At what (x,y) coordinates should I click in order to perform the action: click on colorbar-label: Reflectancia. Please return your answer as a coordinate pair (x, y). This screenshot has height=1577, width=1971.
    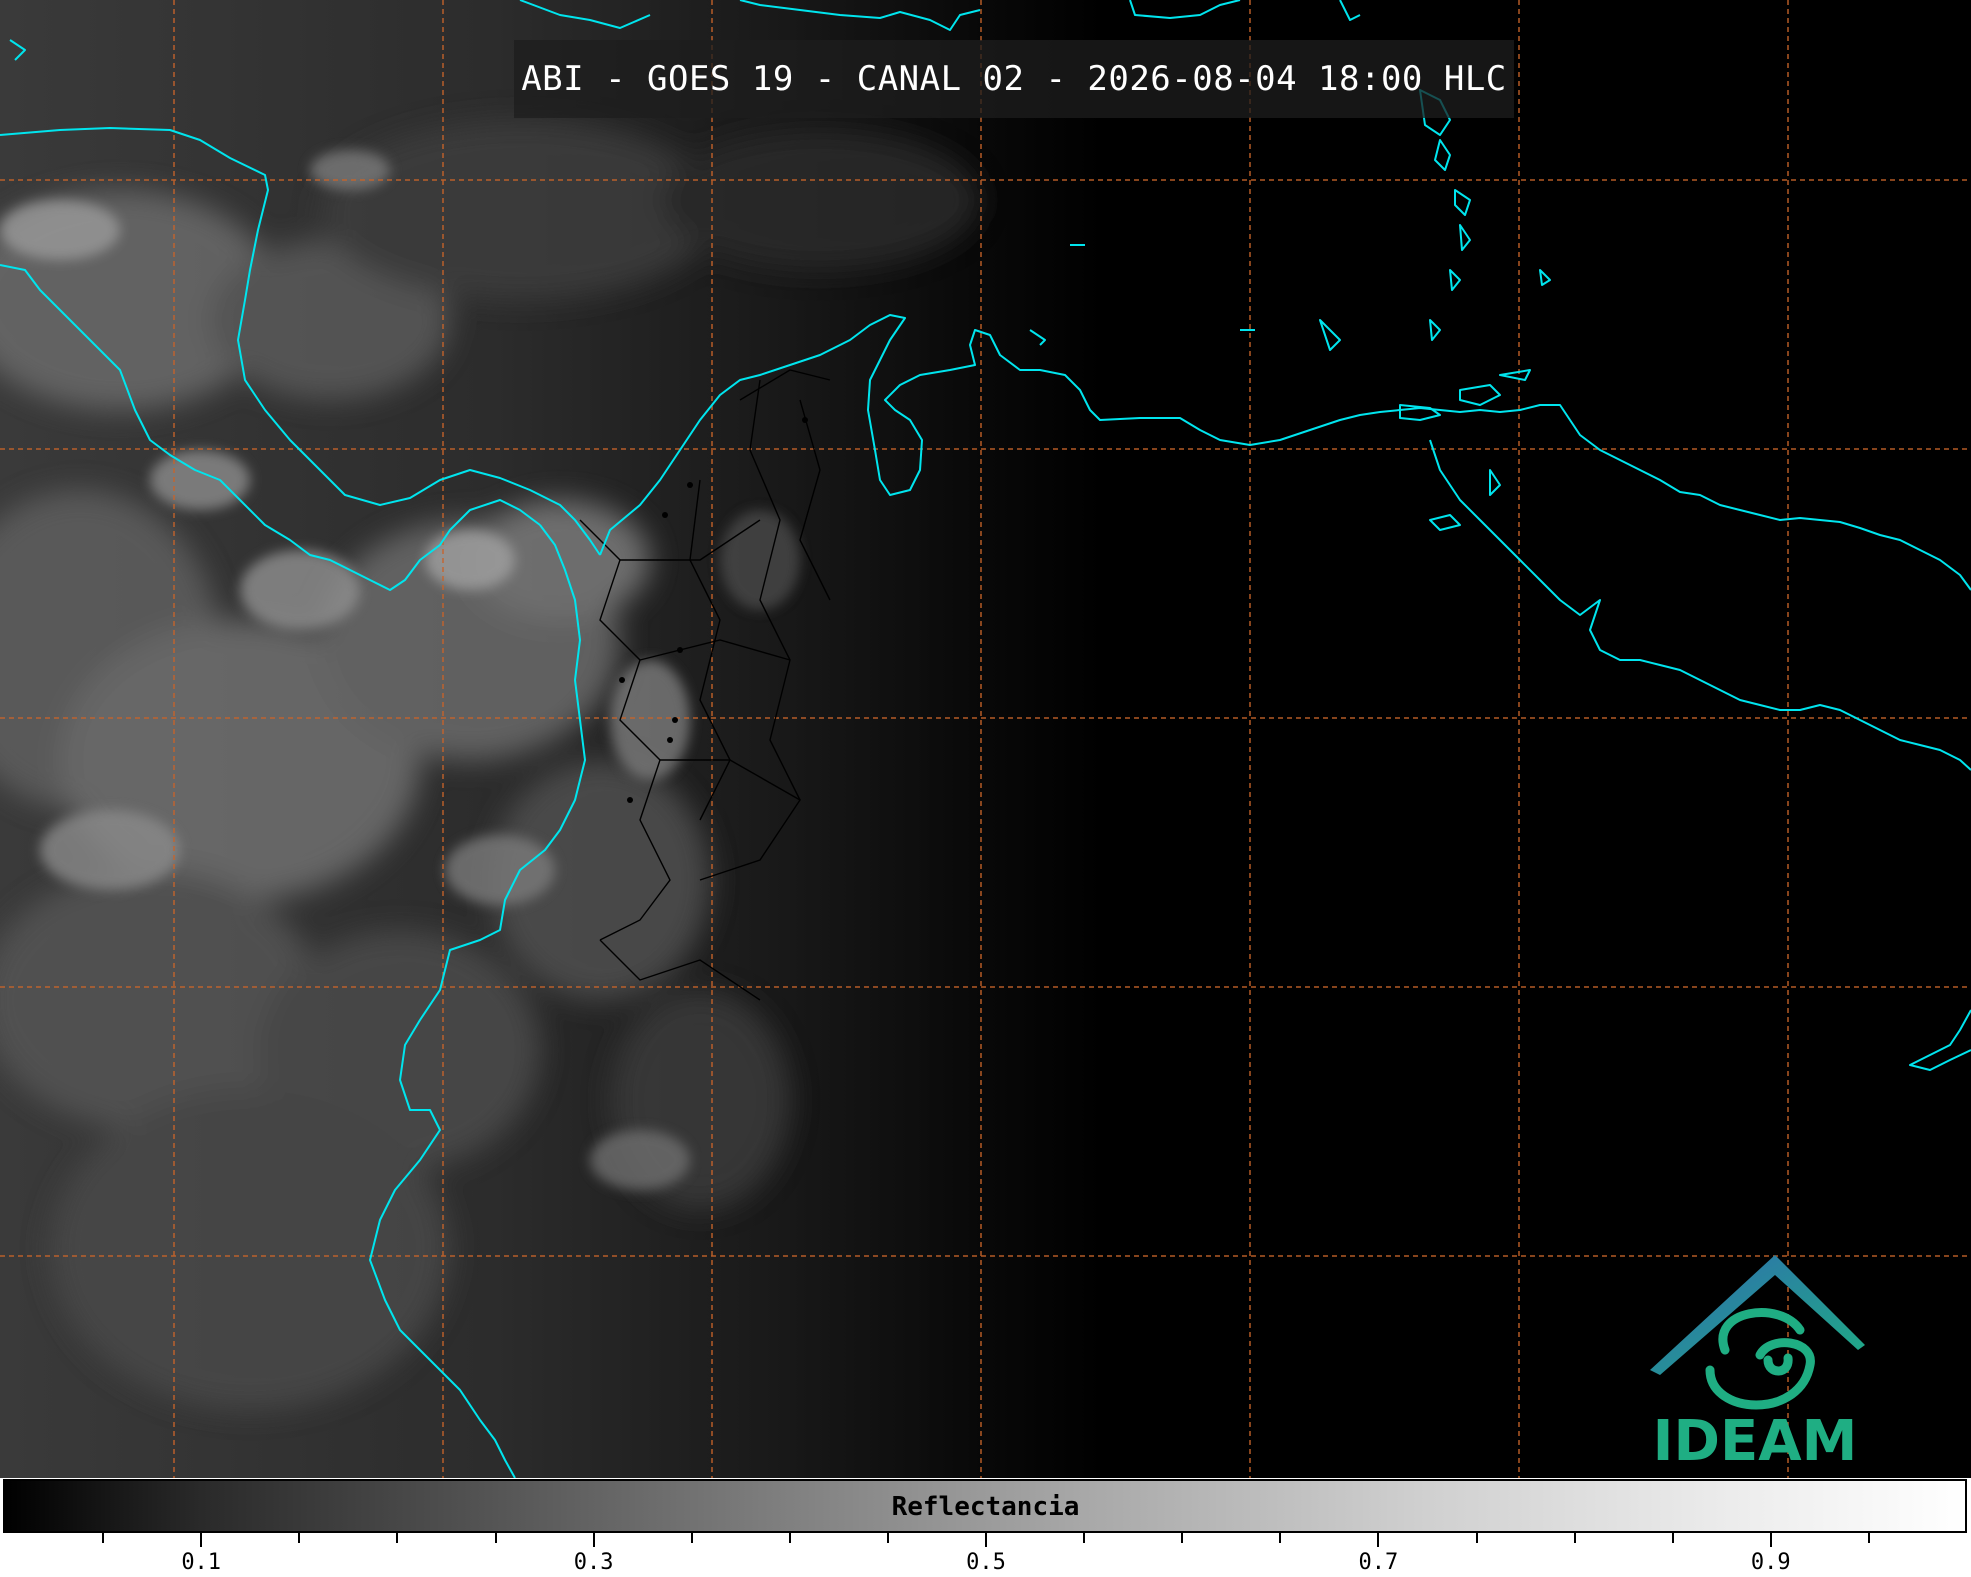
    Looking at the image, I should click on (985, 1507).